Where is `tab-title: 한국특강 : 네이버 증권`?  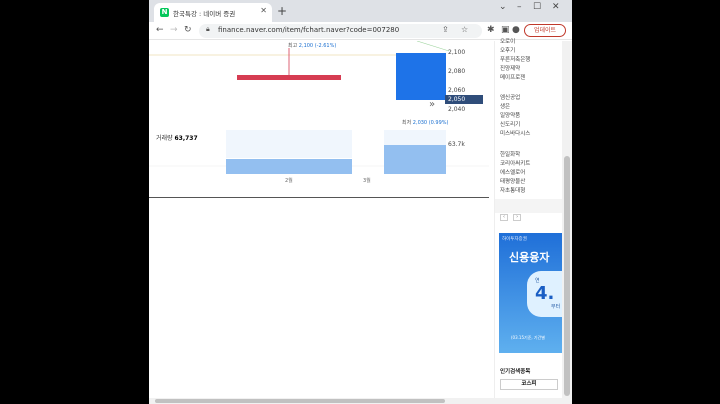 tab-title: 한국특강 : 네이버 증권 is located at coordinates (204, 13).